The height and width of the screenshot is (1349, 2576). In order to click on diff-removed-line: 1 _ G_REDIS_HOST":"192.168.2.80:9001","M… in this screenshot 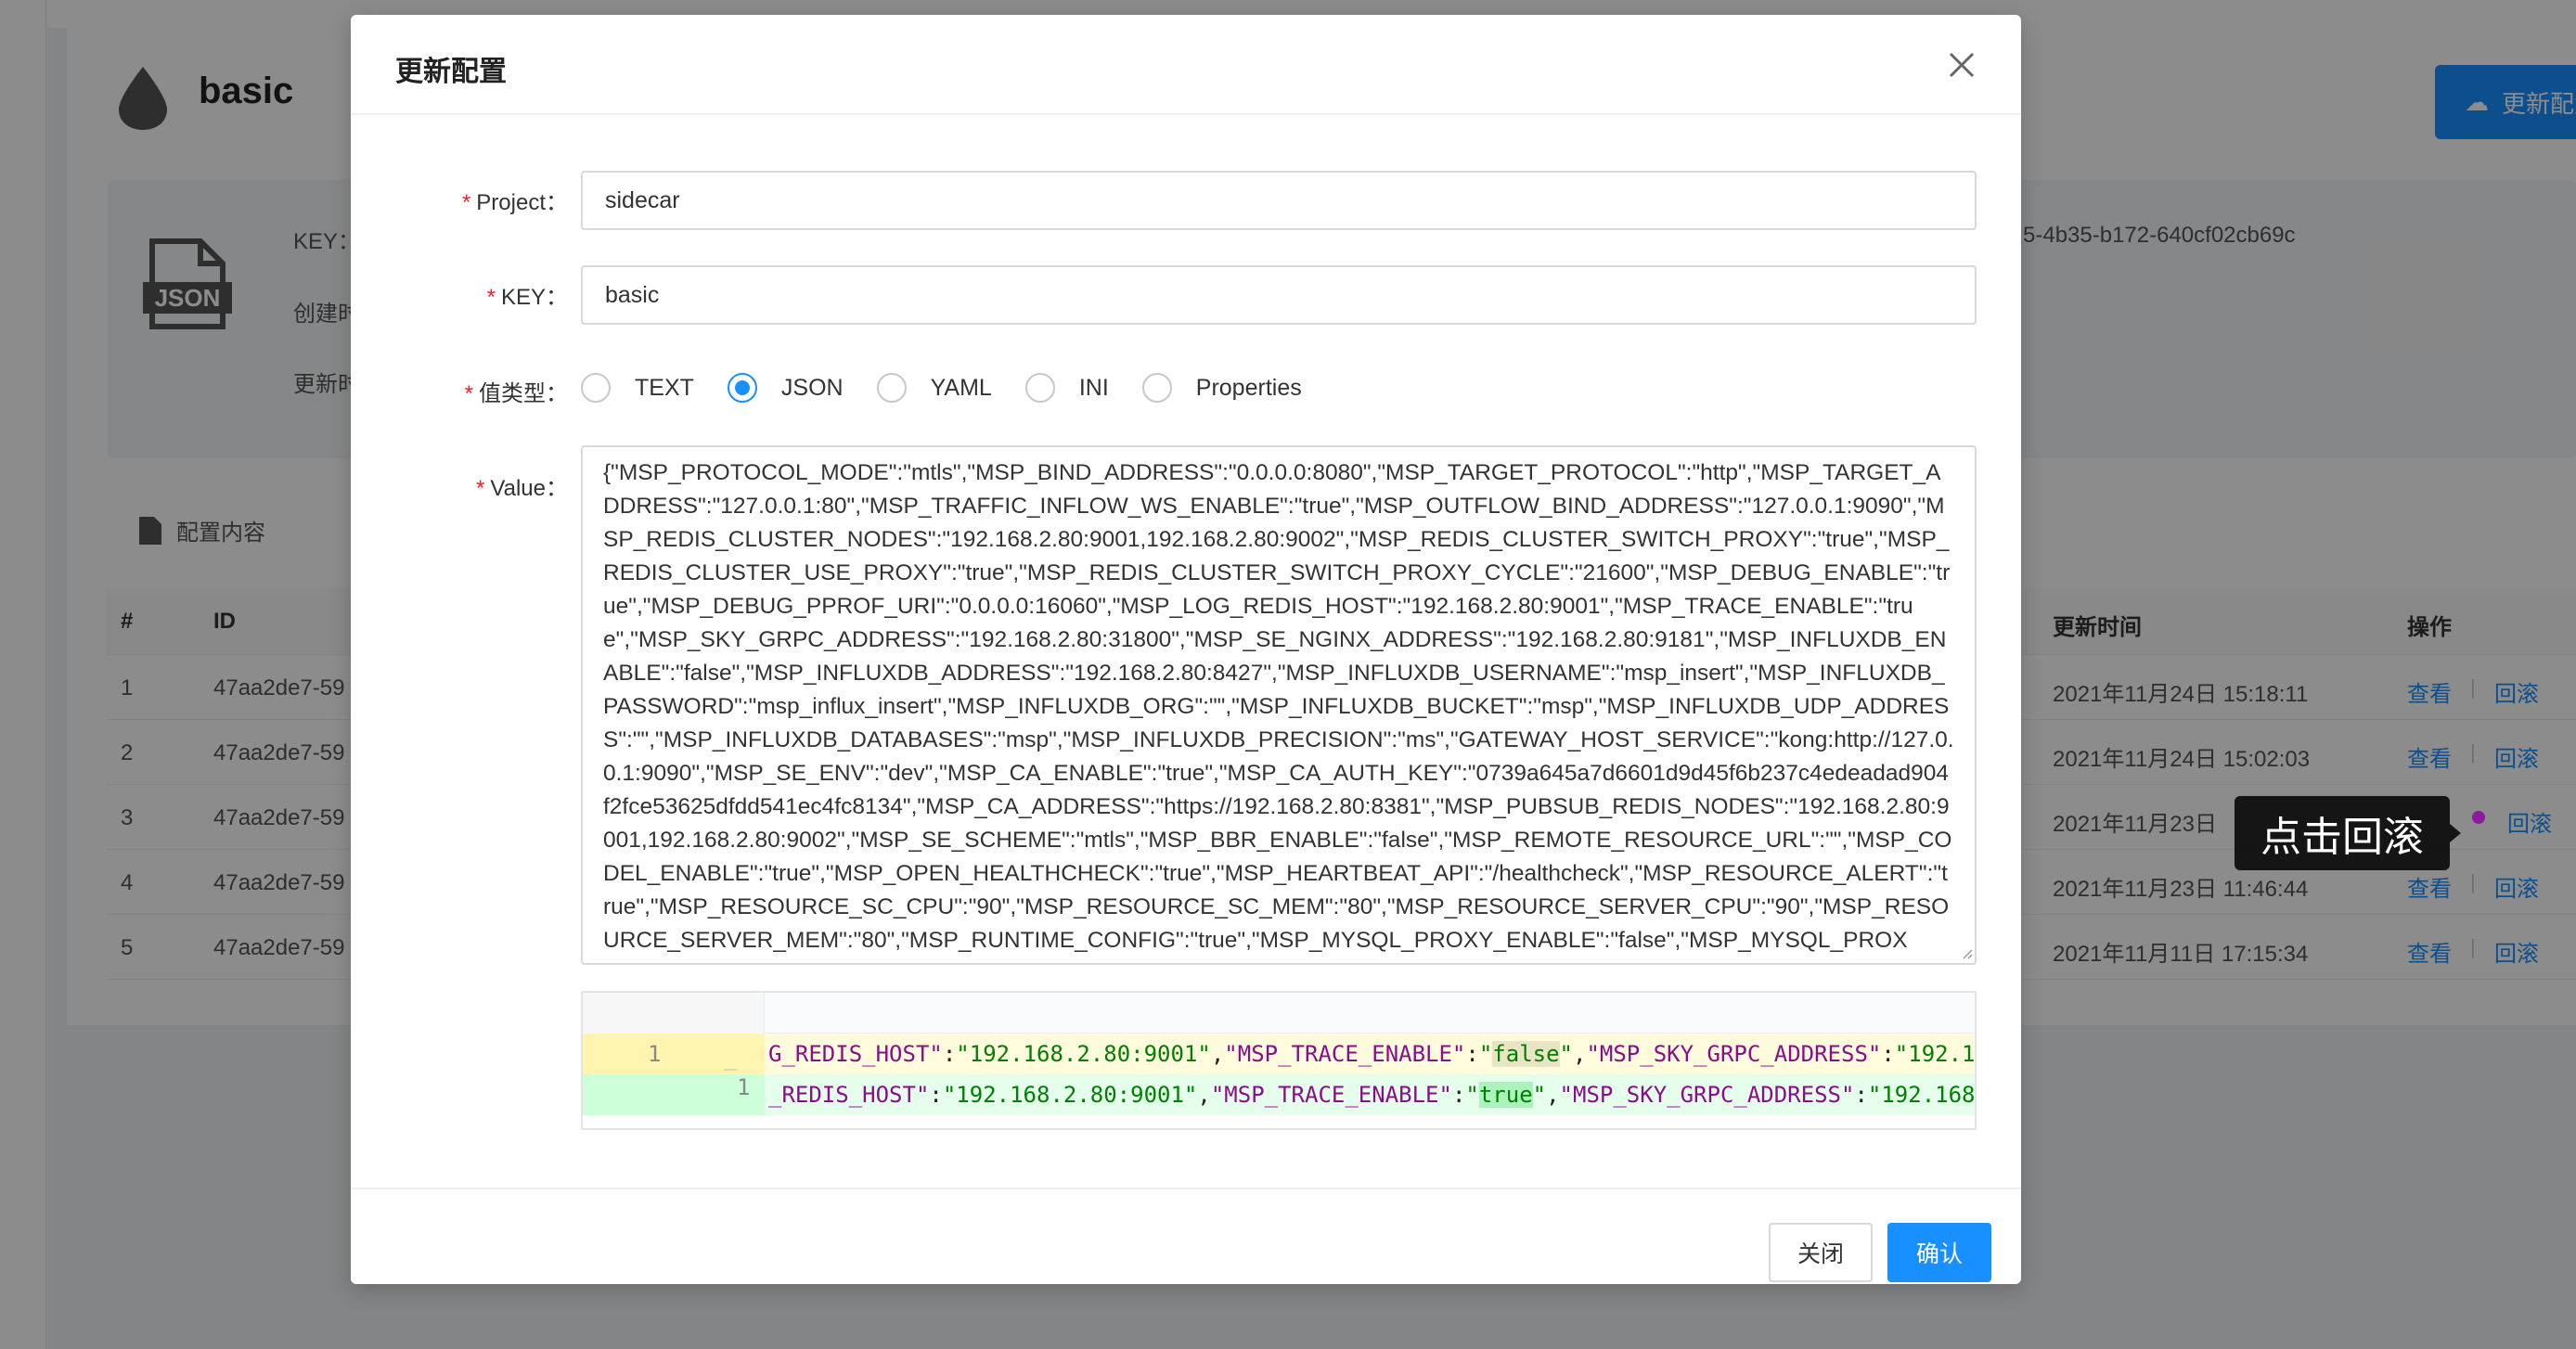, I will do `click(1280, 1054)`.